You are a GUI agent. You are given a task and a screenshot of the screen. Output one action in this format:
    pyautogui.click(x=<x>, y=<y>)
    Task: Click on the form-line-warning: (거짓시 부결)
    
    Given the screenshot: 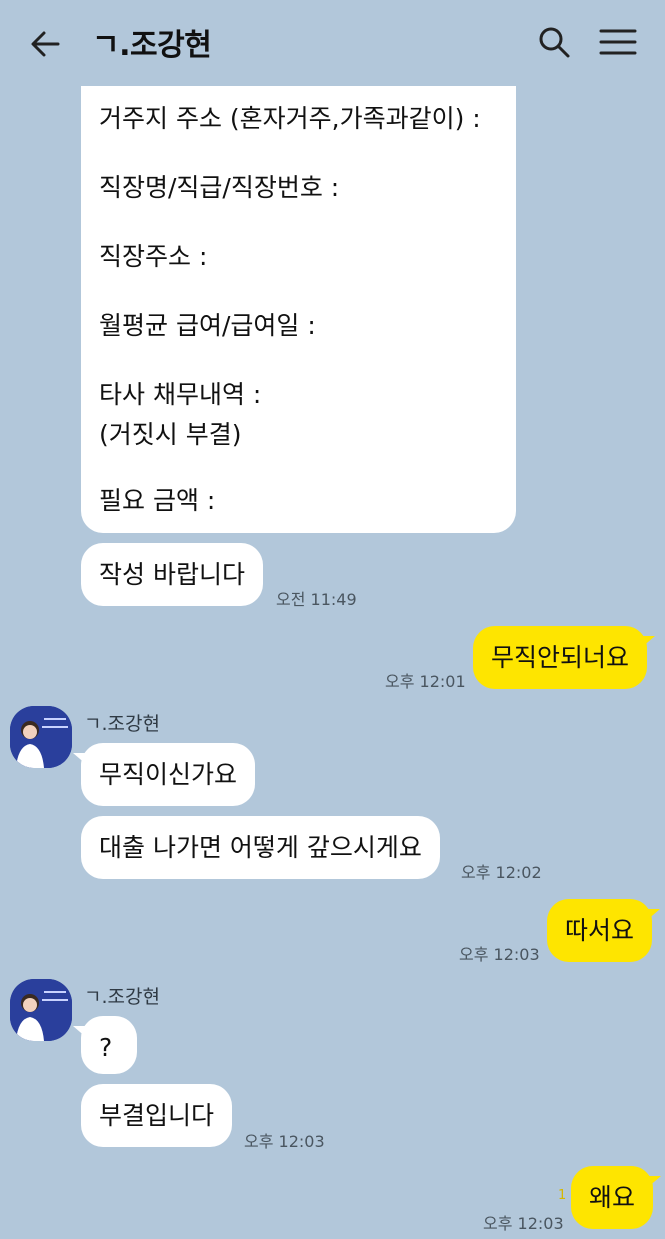 What is the action you would take?
    pyautogui.click(x=170, y=434)
    